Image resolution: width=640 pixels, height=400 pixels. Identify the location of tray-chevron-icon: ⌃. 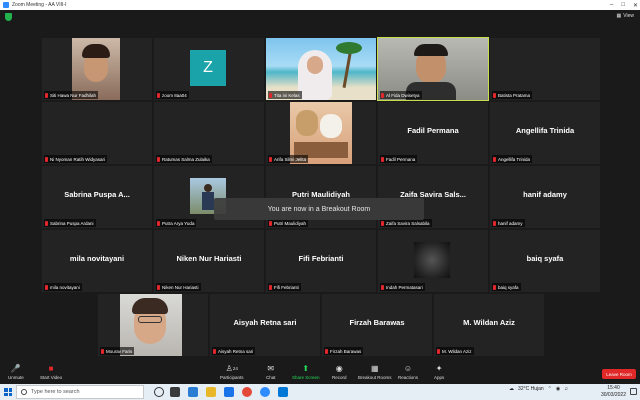
(550, 389).